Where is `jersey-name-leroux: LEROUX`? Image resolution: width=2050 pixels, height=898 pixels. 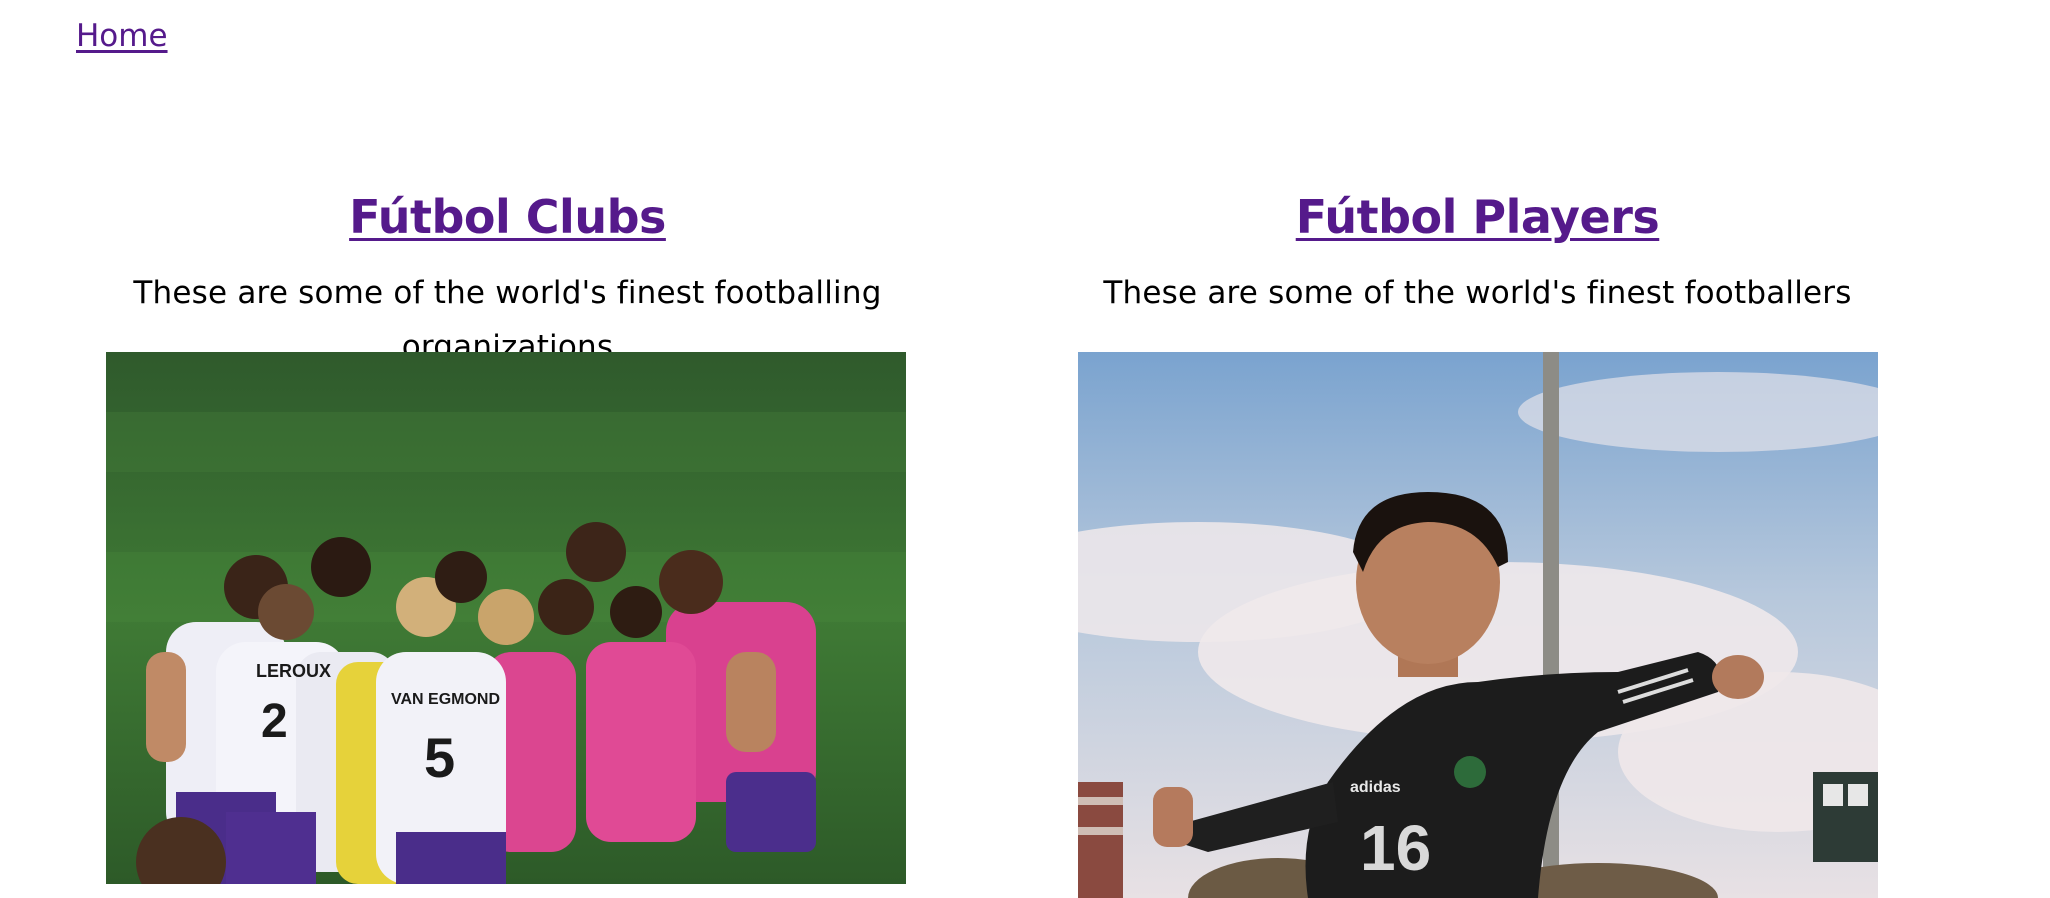 jersey-name-leroux: LEROUX is located at coordinates (293, 671).